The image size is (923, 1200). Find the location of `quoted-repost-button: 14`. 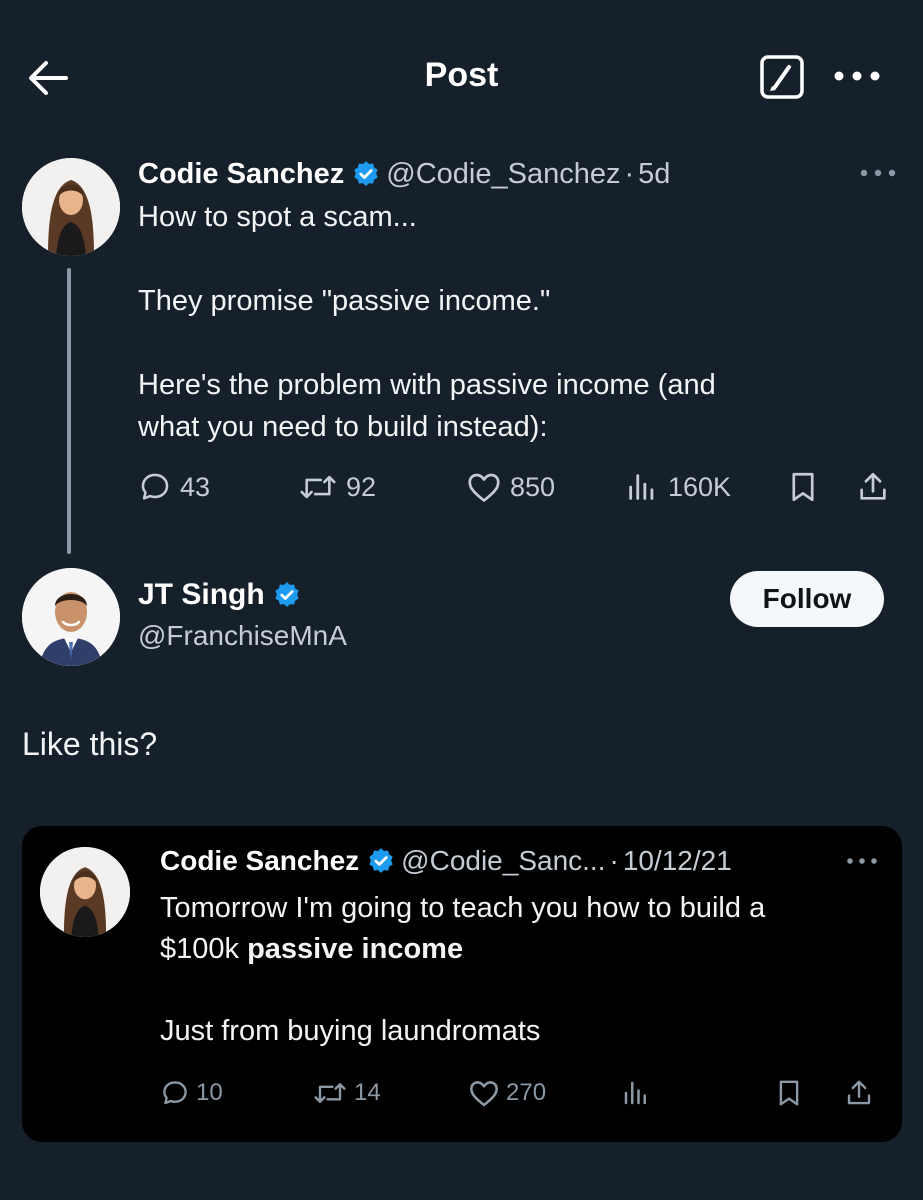

quoted-repost-button: 14 is located at coordinates (346, 1093).